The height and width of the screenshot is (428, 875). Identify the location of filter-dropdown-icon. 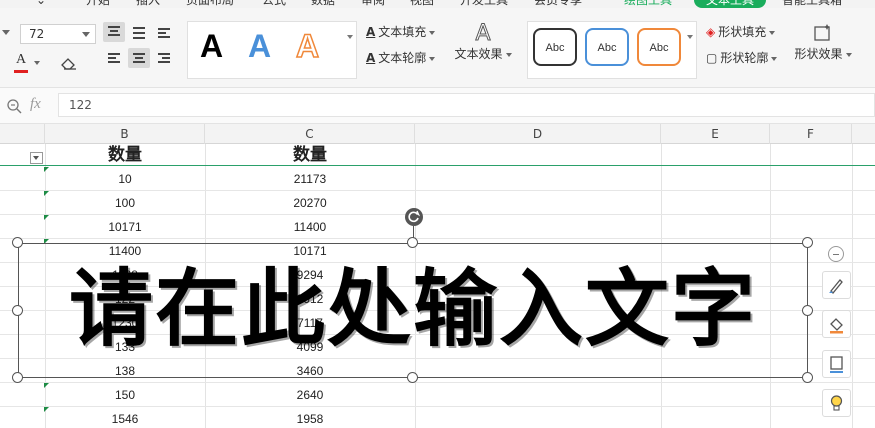
(36, 158).